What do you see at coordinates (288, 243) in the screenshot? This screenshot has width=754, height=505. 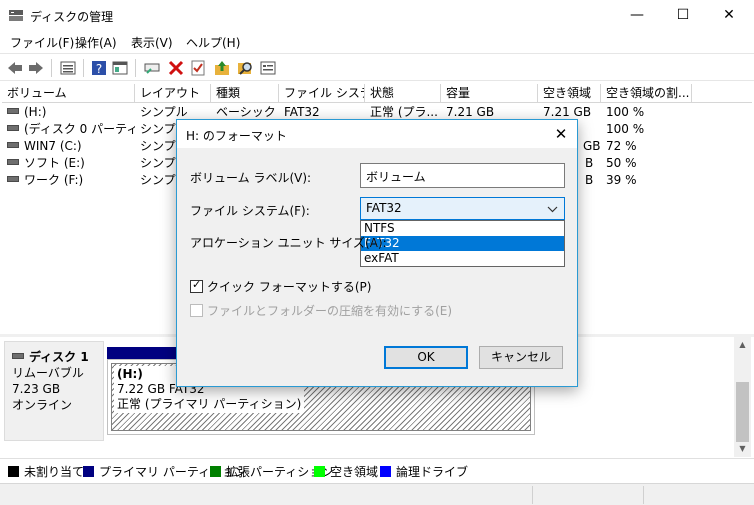 I see `allocation-unit-label: アロケーション ユニット サイズ(A):` at bounding box center [288, 243].